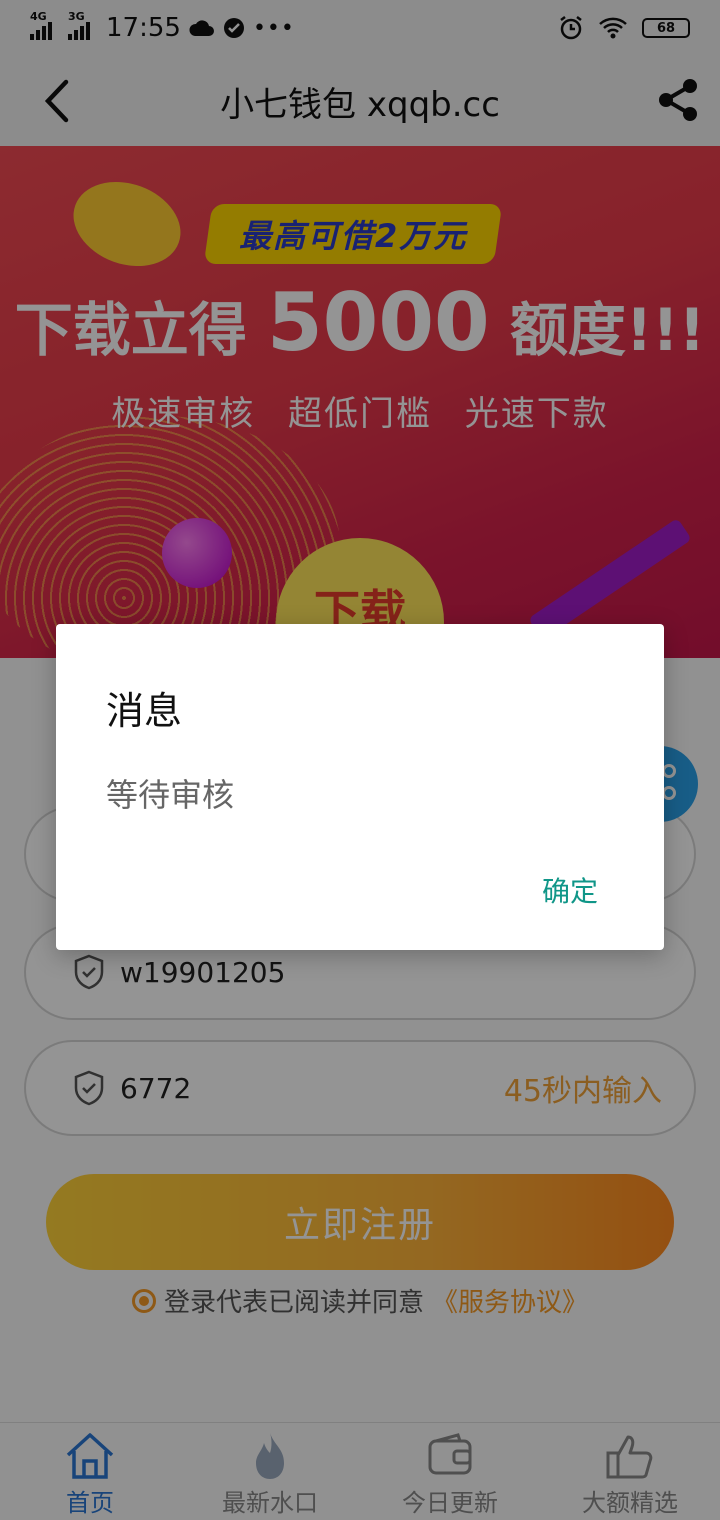  I want to click on dialog-title: 消息, so click(144, 711).